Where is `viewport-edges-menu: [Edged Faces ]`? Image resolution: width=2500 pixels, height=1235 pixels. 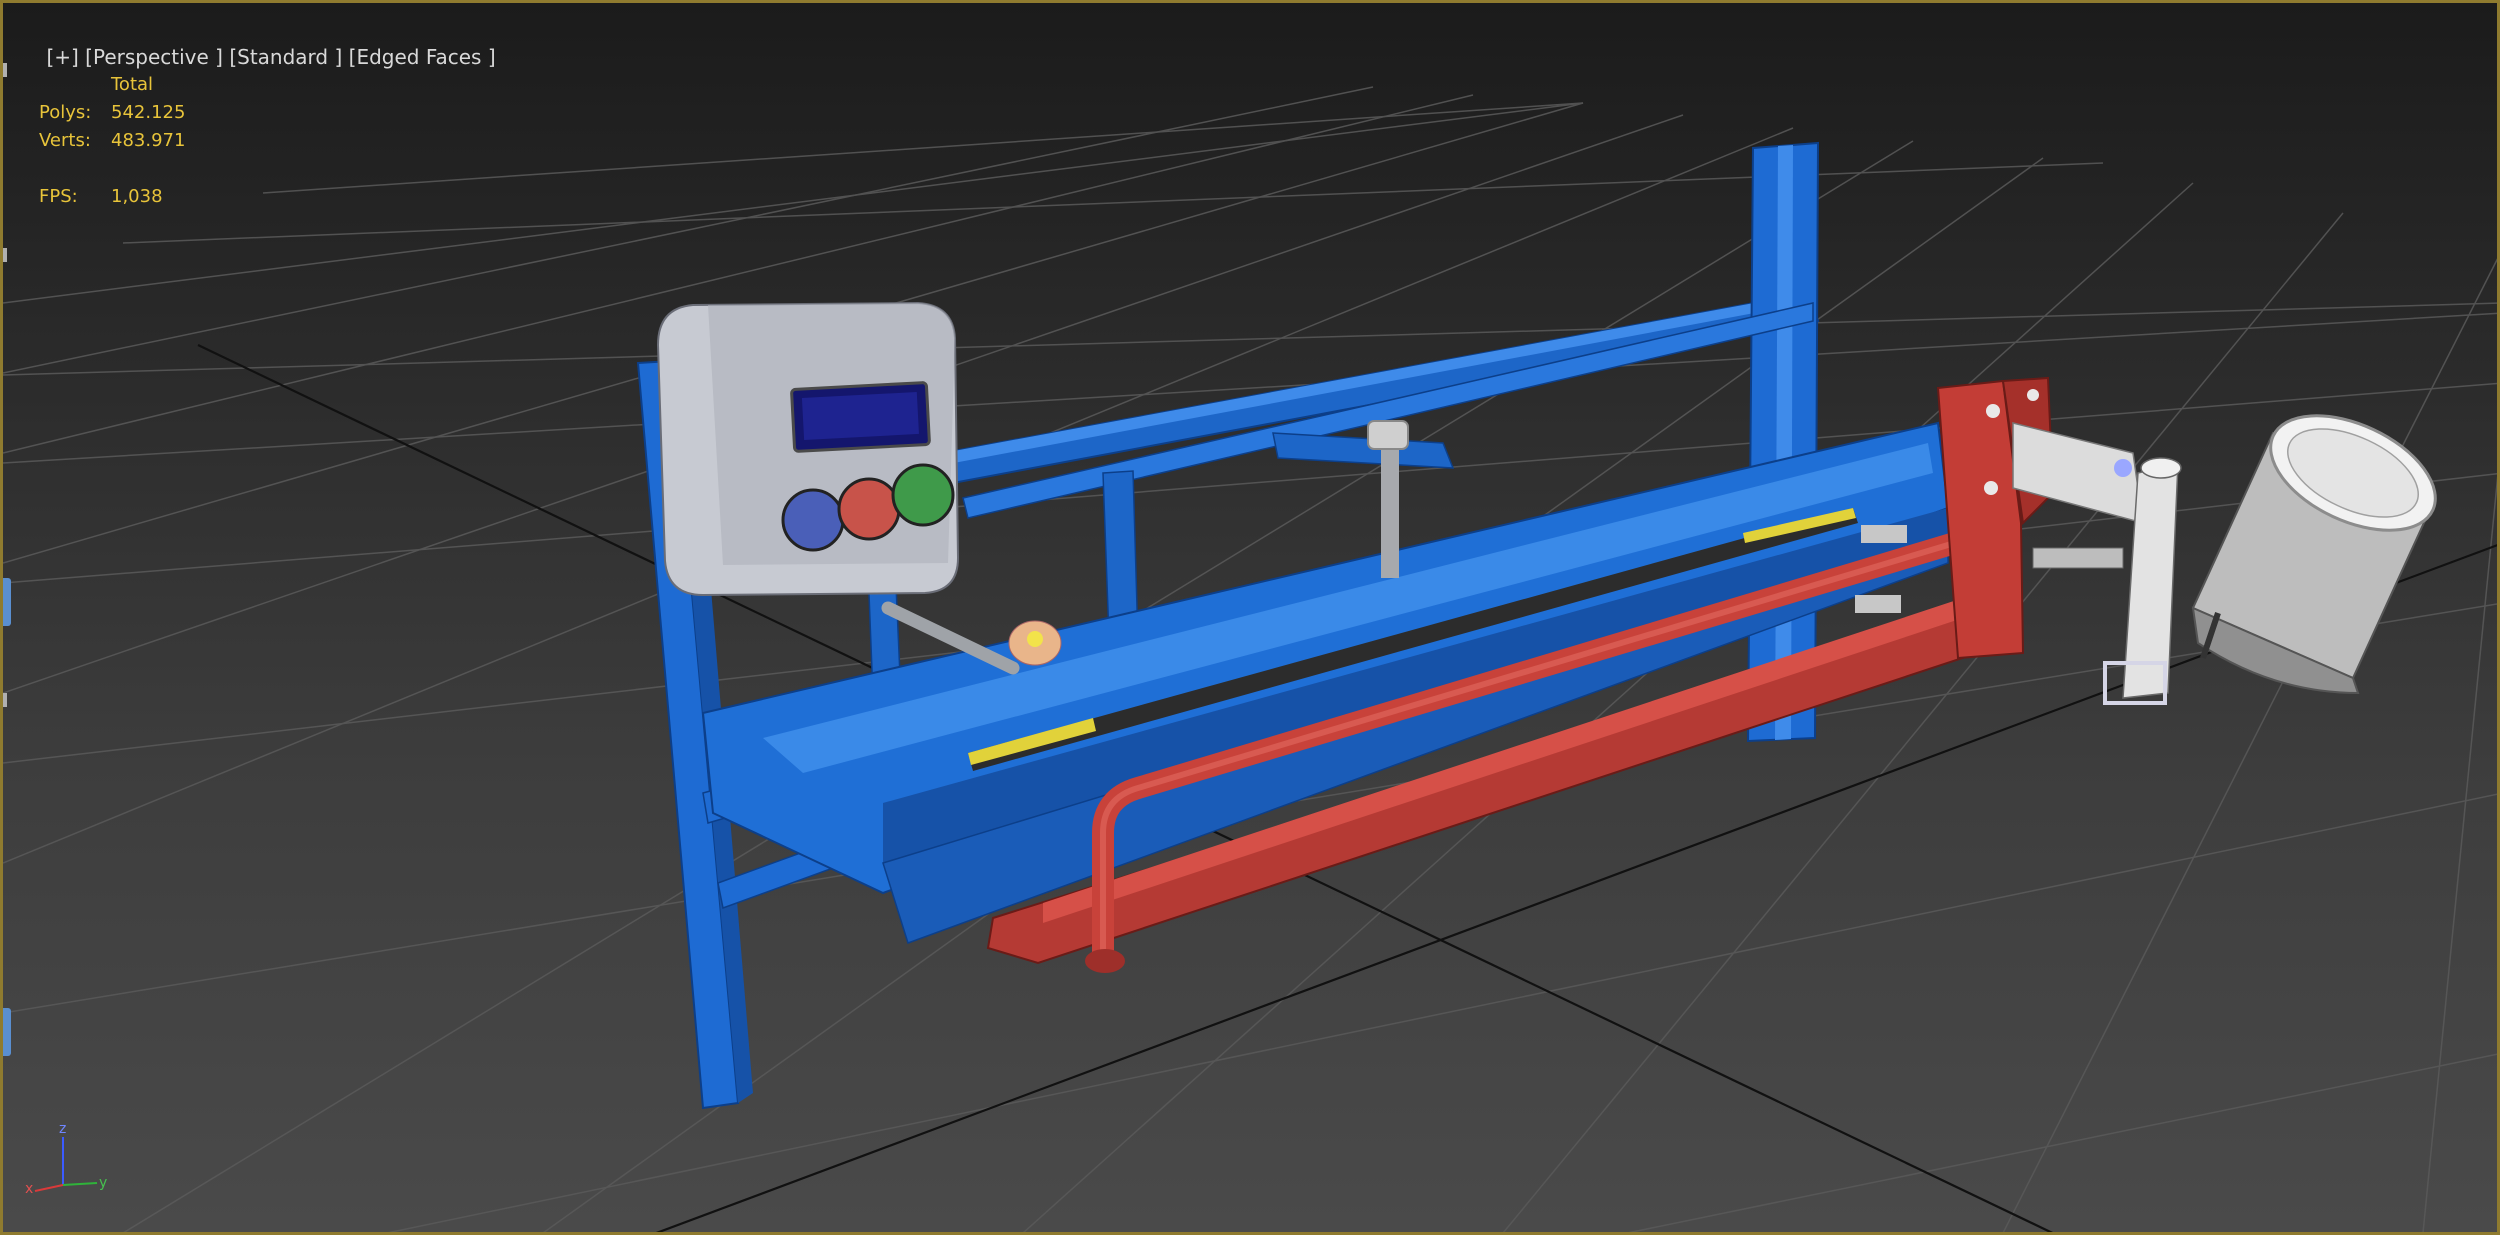
viewport-edges-menu: [Edged Faces ] is located at coordinates (422, 57).